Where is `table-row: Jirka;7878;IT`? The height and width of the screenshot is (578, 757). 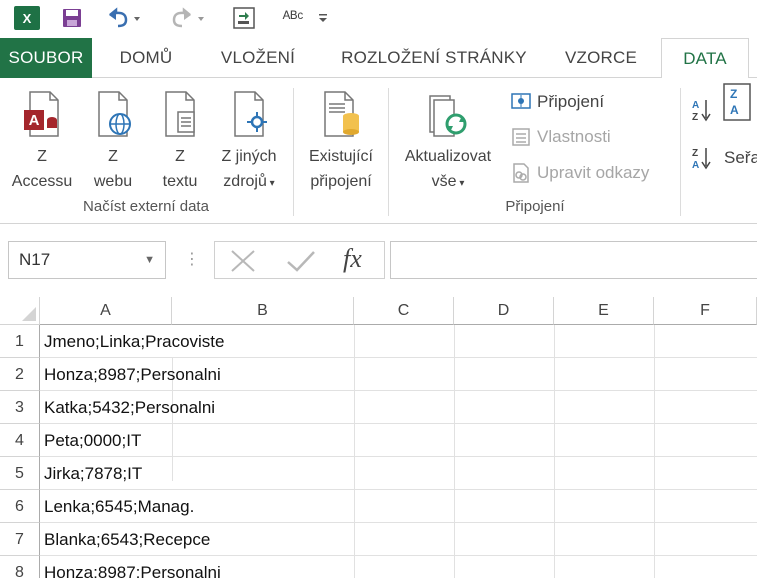 table-row: Jirka;7878;IT is located at coordinates (398, 473).